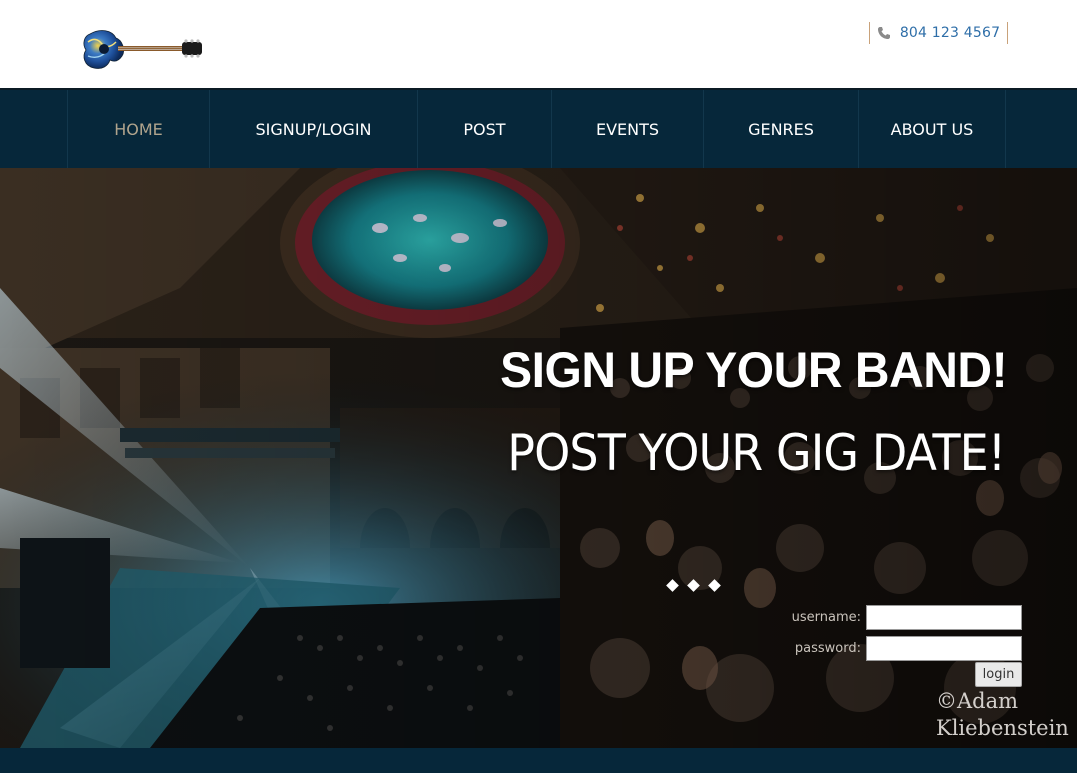  What do you see at coordinates (484, 129) in the screenshot?
I see `nav-post: POST` at bounding box center [484, 129].